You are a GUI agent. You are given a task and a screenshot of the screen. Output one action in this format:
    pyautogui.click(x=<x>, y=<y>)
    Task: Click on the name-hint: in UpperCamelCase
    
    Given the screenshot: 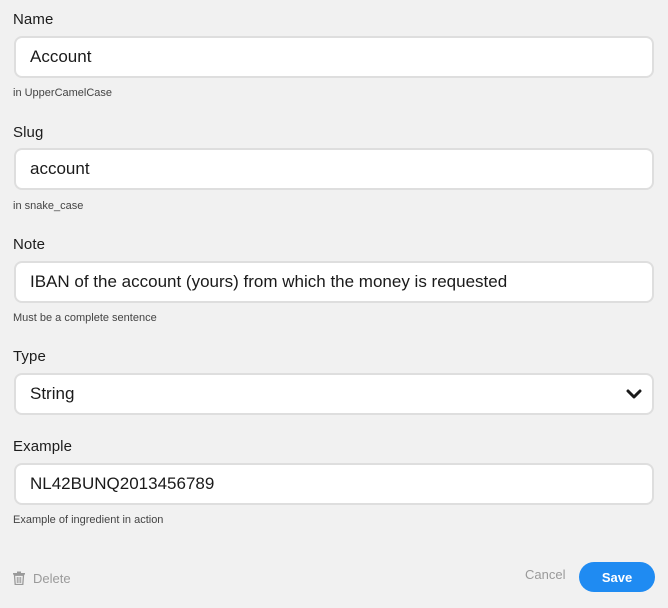 What is the action you would take?
    pyautogui.click(x=63, y=93)
    